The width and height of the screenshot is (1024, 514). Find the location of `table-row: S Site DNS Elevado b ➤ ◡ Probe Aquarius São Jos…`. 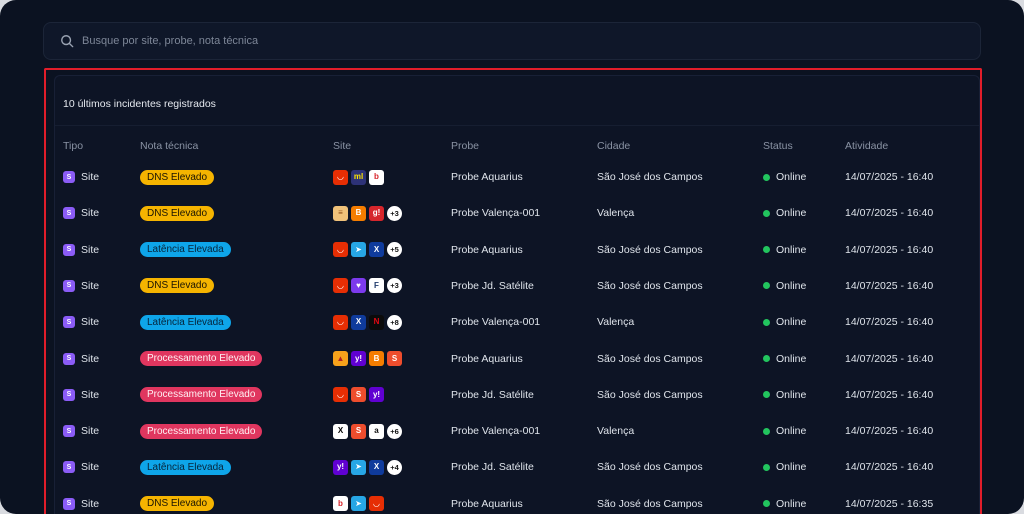

table-row: S Site DNS Elevado b ➤ ◡ Probe Aquarius São Jos… is located at coordinates (517, 503).